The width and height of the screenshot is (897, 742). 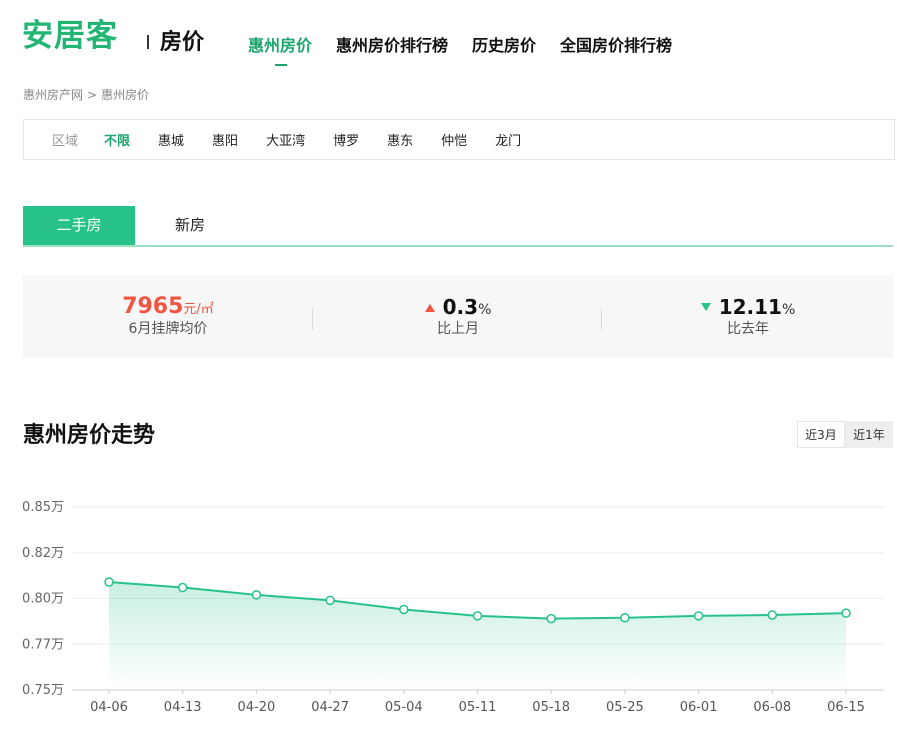 What do you see at coordinates (458, 329) in the screenshot?
I see `month-change-label: 比上月` at bounding box center [458, 329].